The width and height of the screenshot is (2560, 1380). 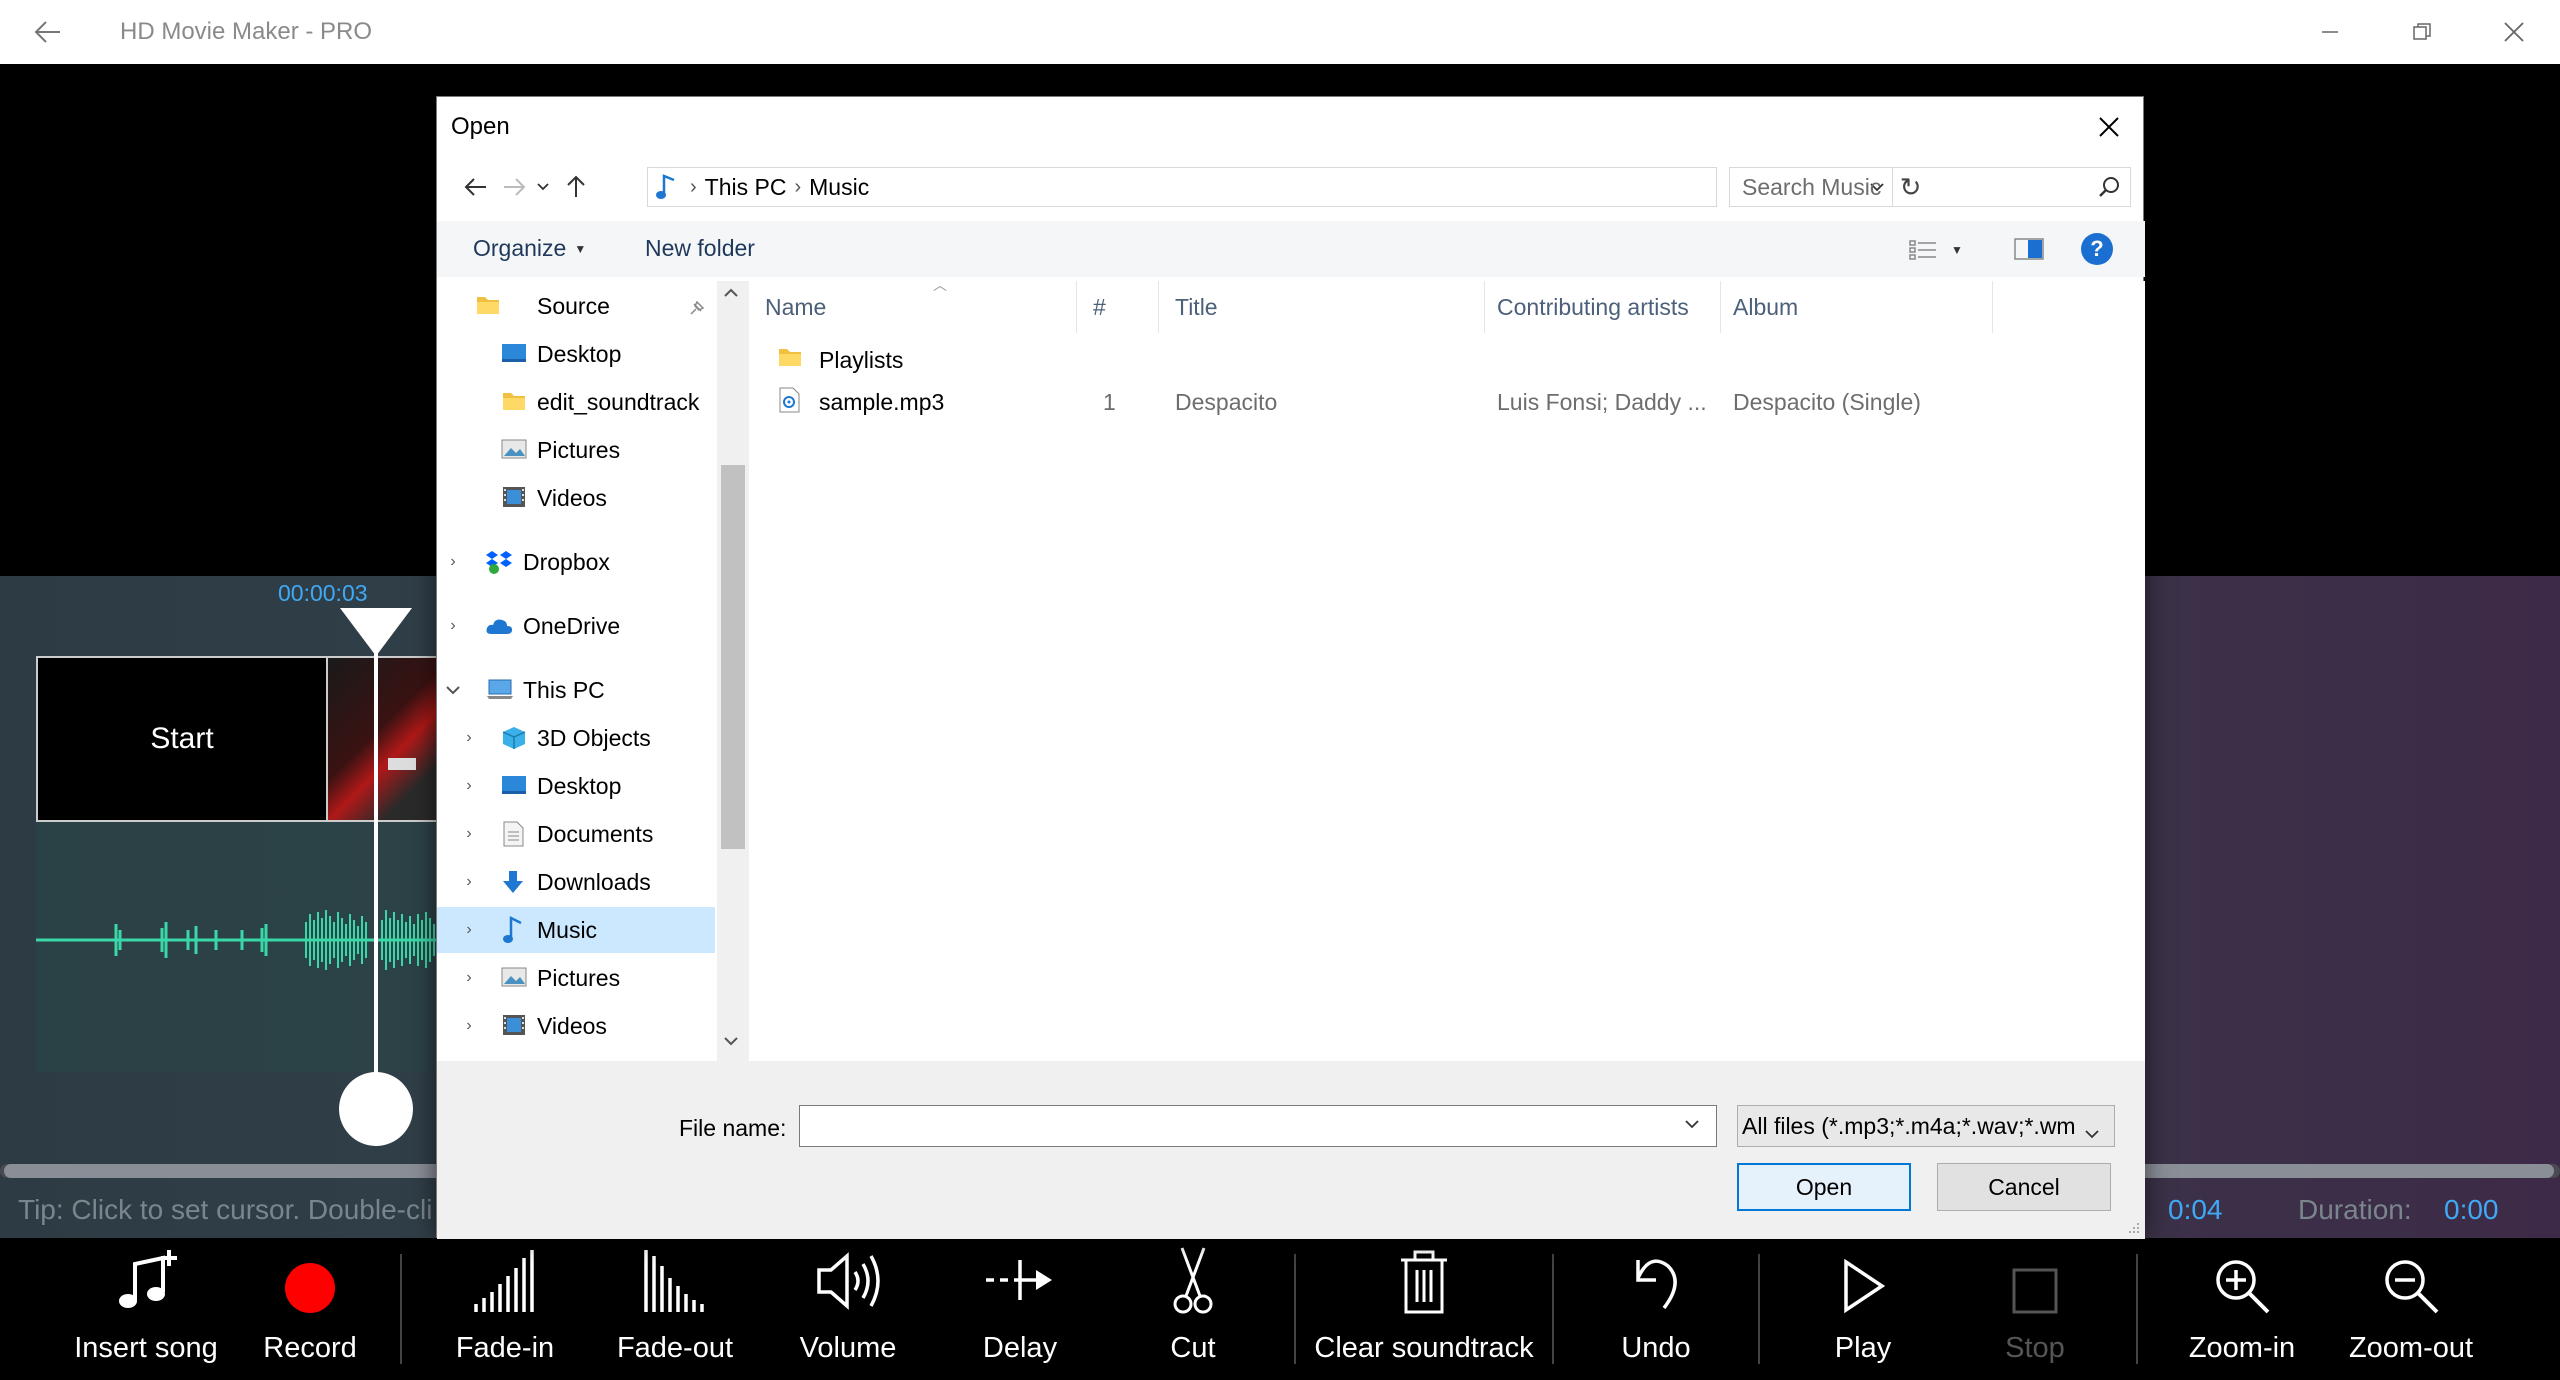 I want to click on tree-item-source: Source, so click(x=576, y=306).